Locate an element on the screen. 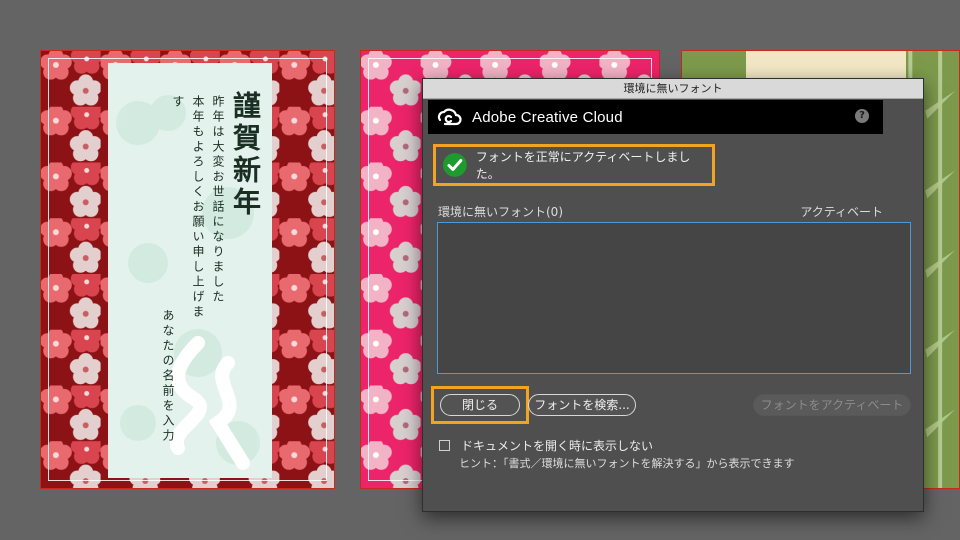  card-right-panel is located at coordinates (826, 66).